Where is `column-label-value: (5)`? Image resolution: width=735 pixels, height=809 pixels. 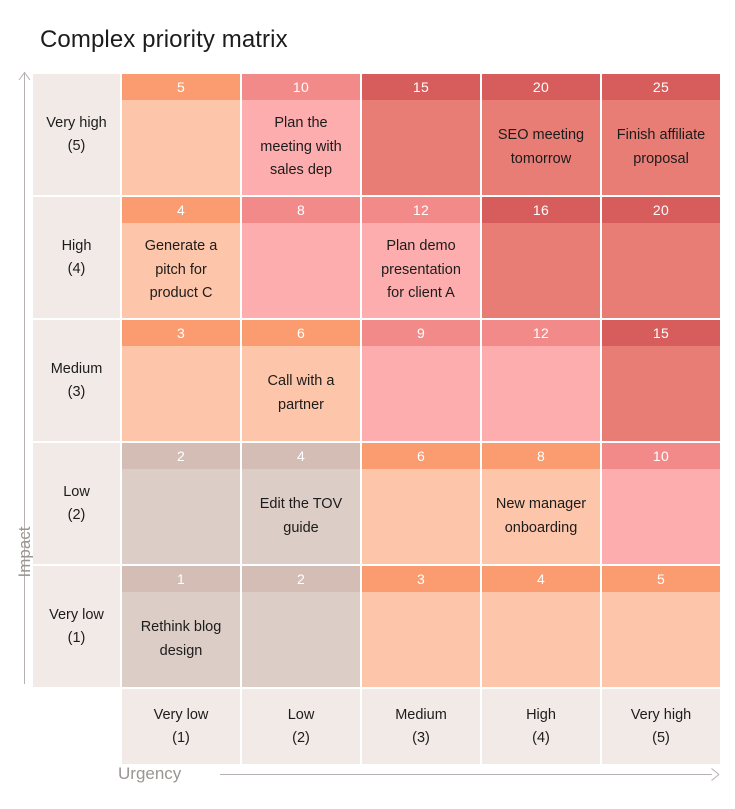 column-label-value: (5) is located at coordinates (661, 737).